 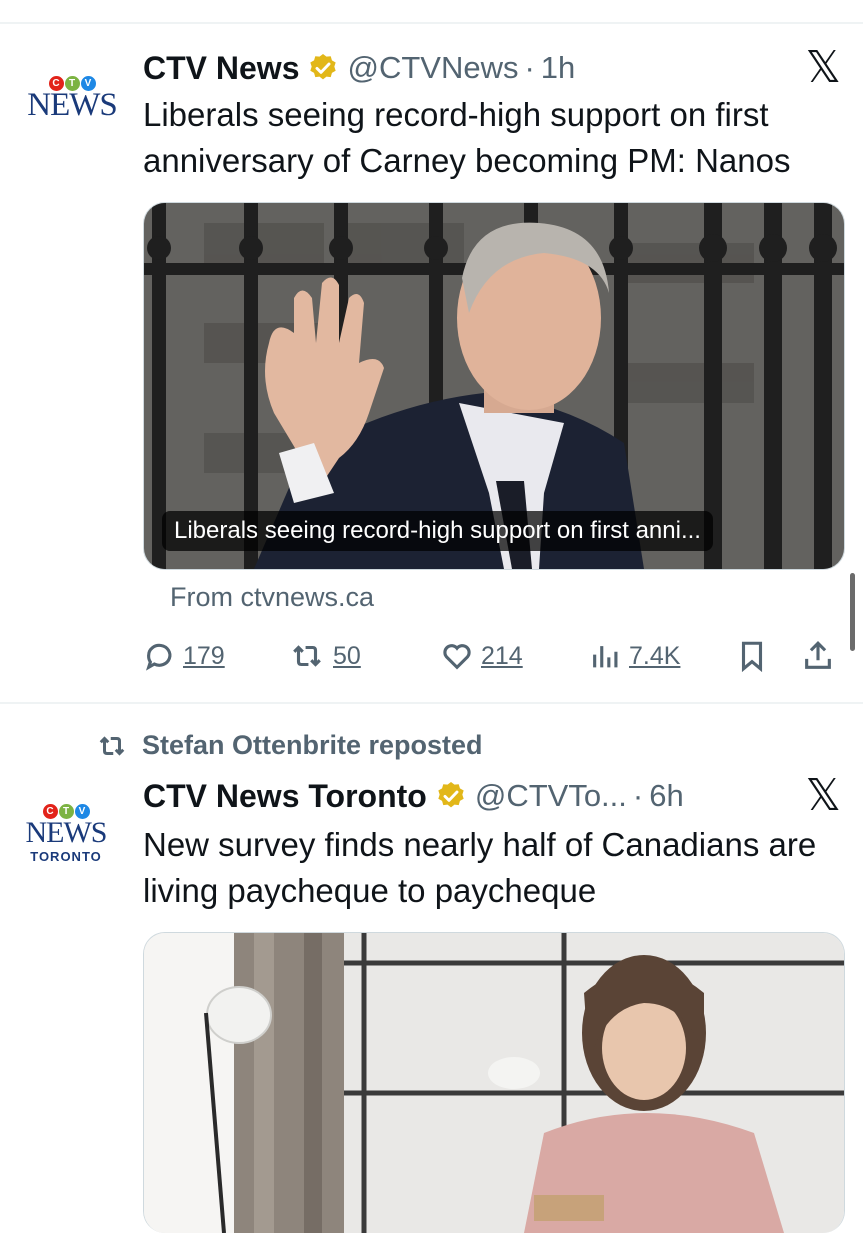 What do you see at coordinates (307, 656) in the screenshot?
I see `repost-icon` at bounding box center [307, 656].